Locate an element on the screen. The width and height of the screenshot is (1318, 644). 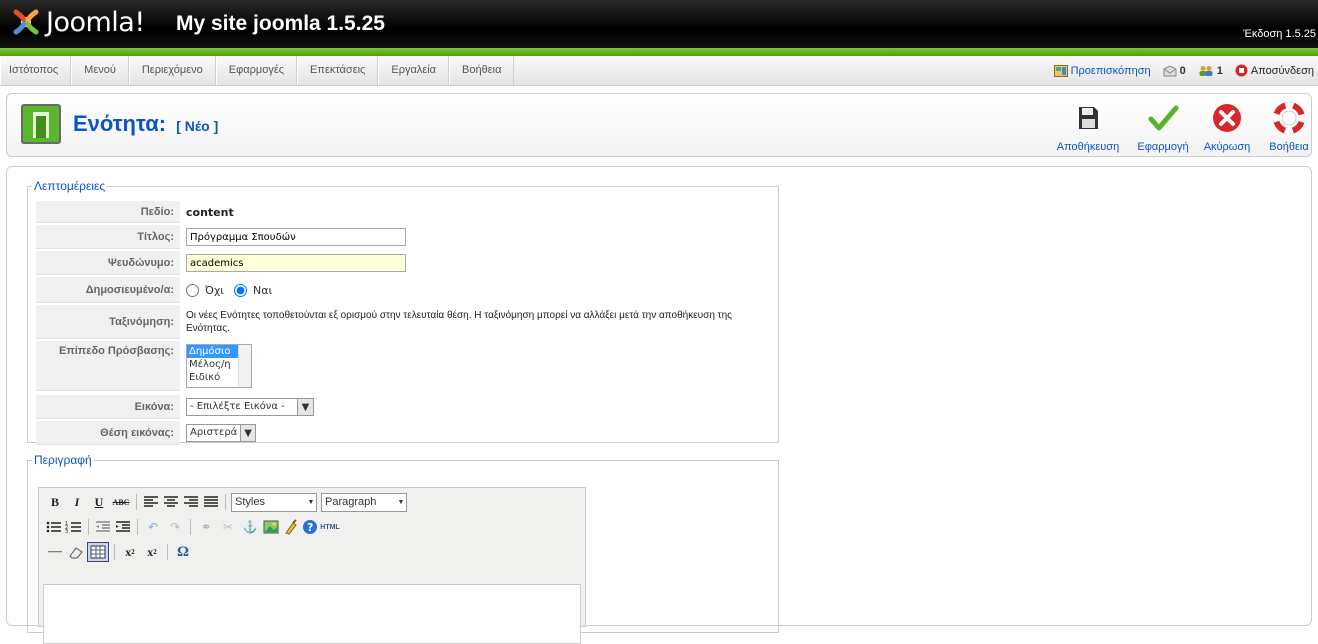
special-character-icon: Ω is located at coordinates (183, 552).